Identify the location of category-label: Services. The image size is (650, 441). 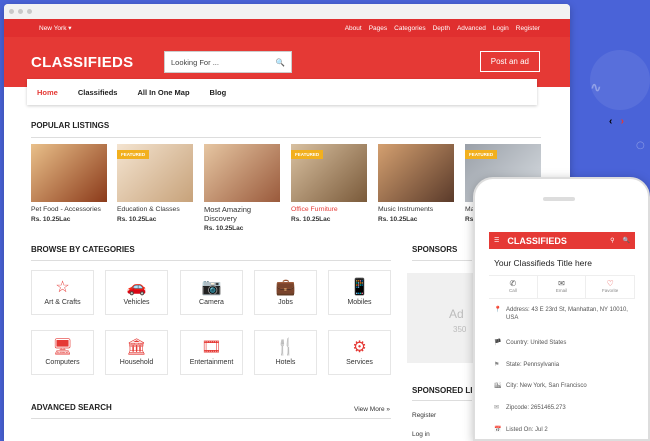
(359, 362).